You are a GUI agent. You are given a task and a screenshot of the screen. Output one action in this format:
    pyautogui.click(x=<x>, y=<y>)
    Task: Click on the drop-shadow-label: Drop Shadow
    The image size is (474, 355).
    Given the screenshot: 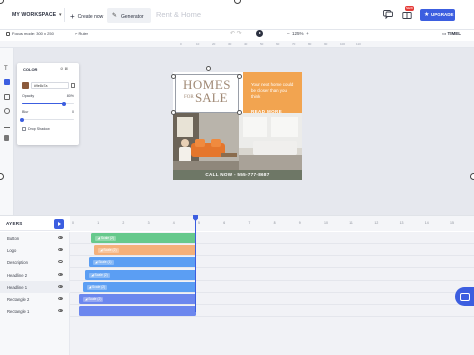 What is the action you would take?
    pyautogui.click(x=39, y=129)
    